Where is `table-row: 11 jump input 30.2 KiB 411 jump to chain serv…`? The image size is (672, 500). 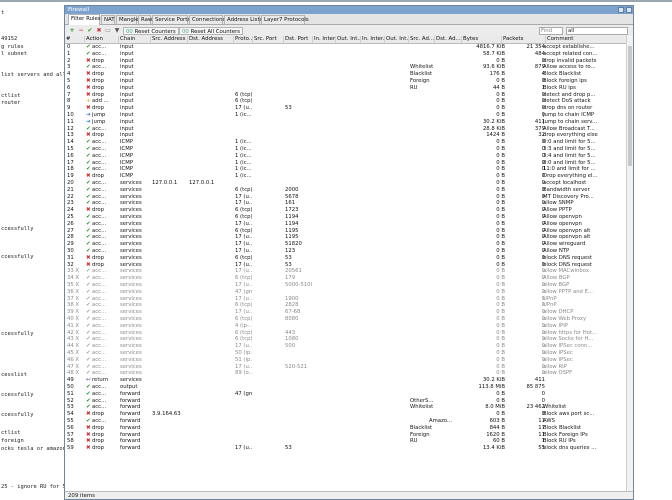
table-row: 11 jump input 30.2 KiB 411 jump to chain serv… is located at coordinates (349, 122).